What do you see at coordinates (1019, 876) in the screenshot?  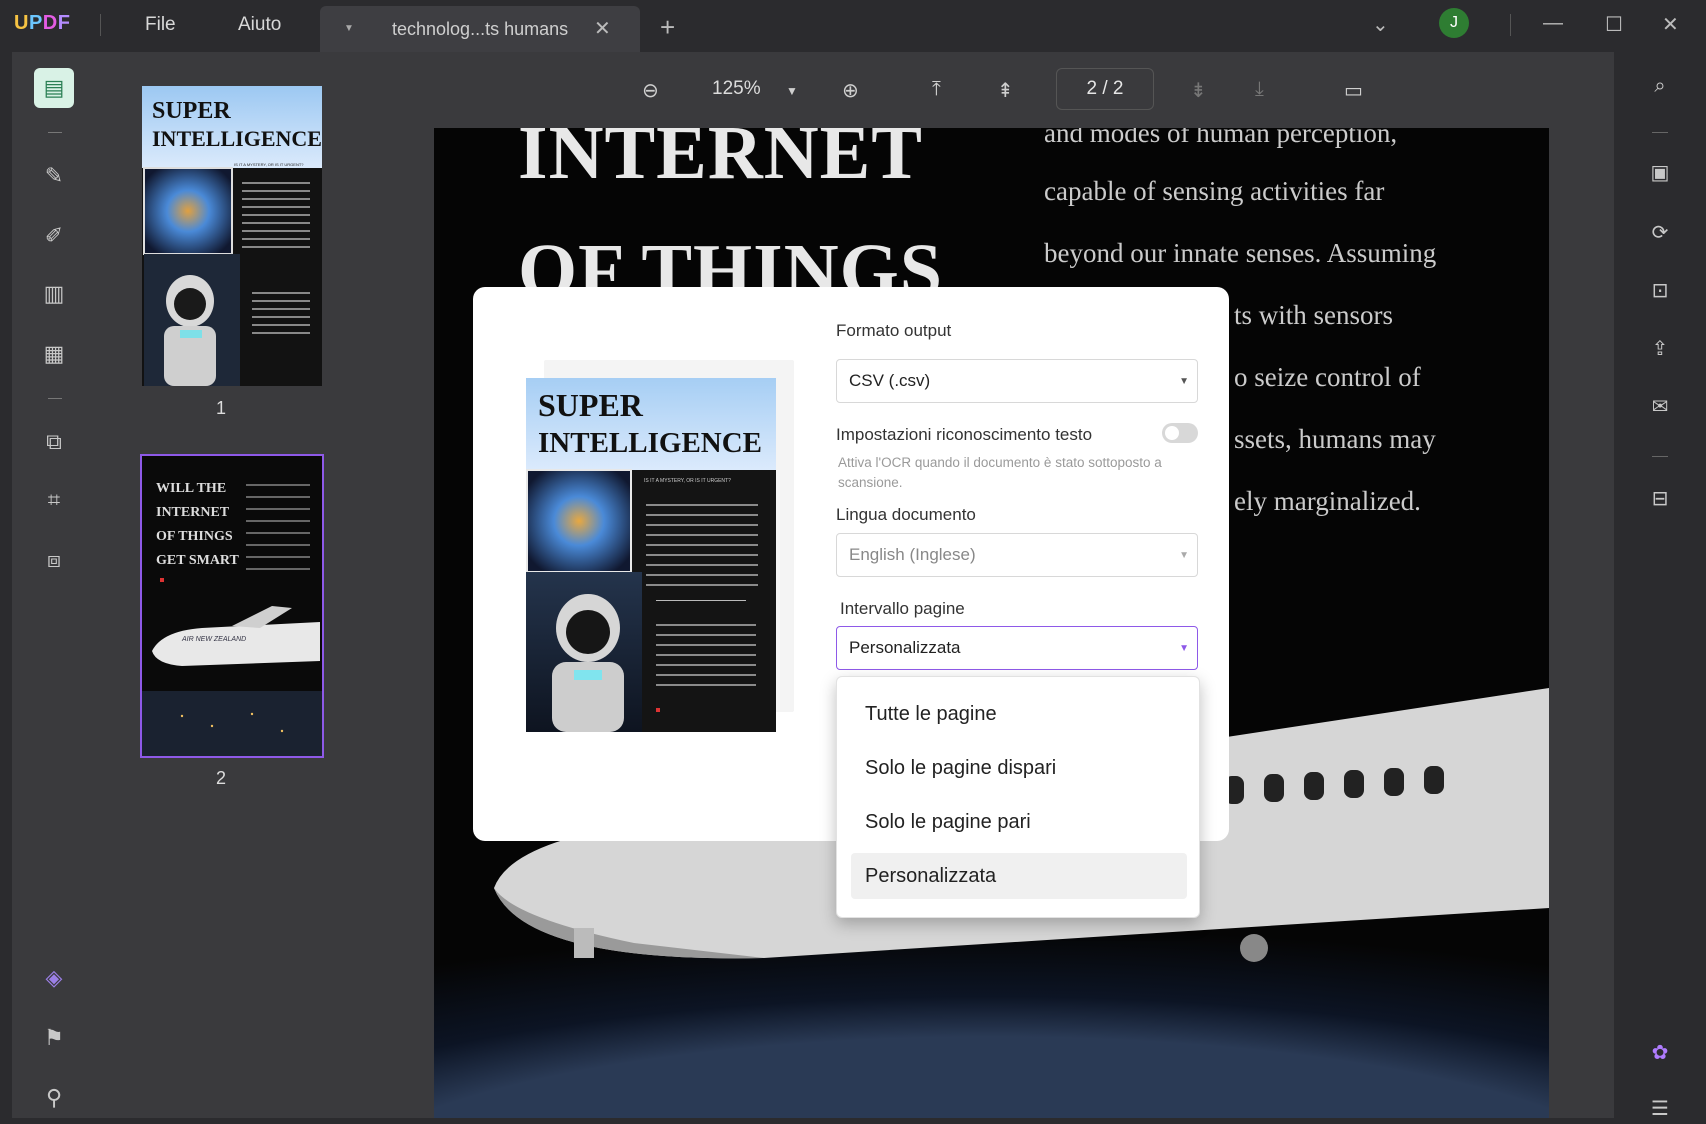 I see `option-custom: Personalizzata` at bounding box center [1019, 876].